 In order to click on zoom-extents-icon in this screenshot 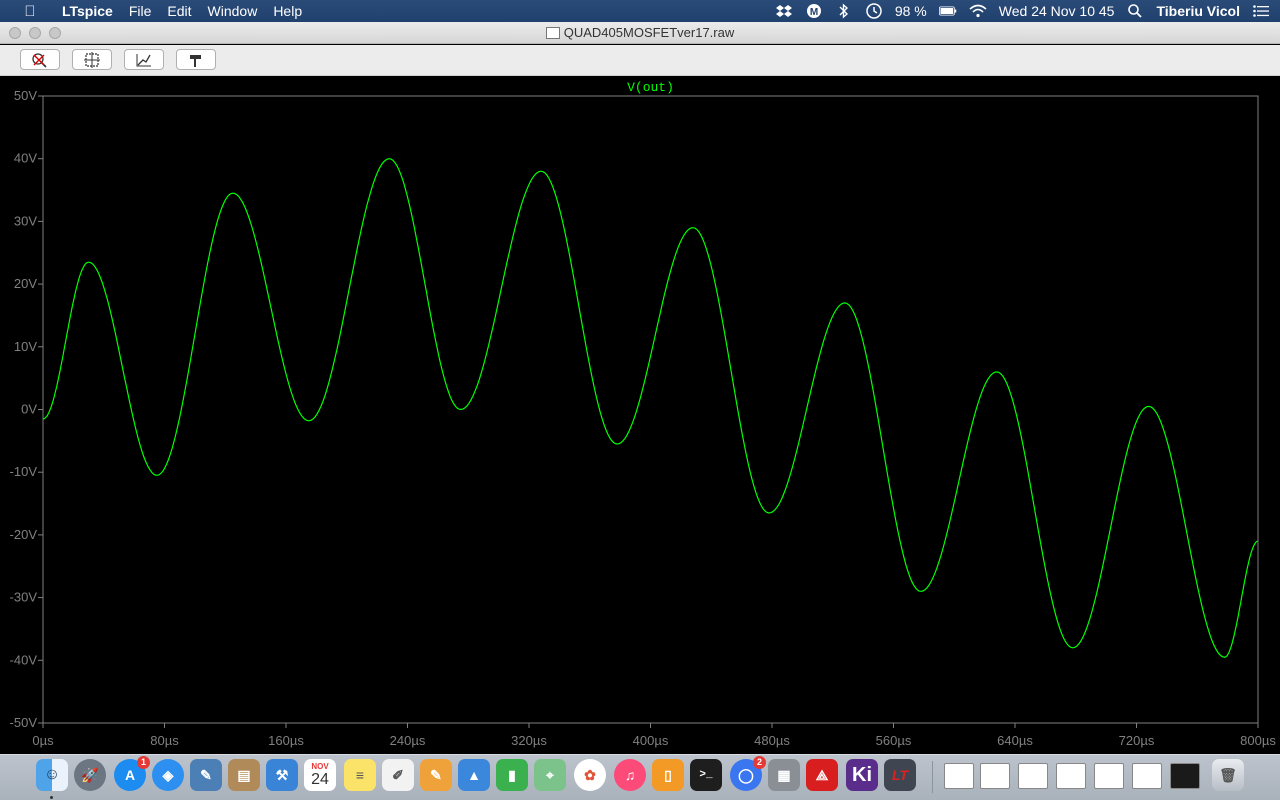, I will do `click(92, 59)`.